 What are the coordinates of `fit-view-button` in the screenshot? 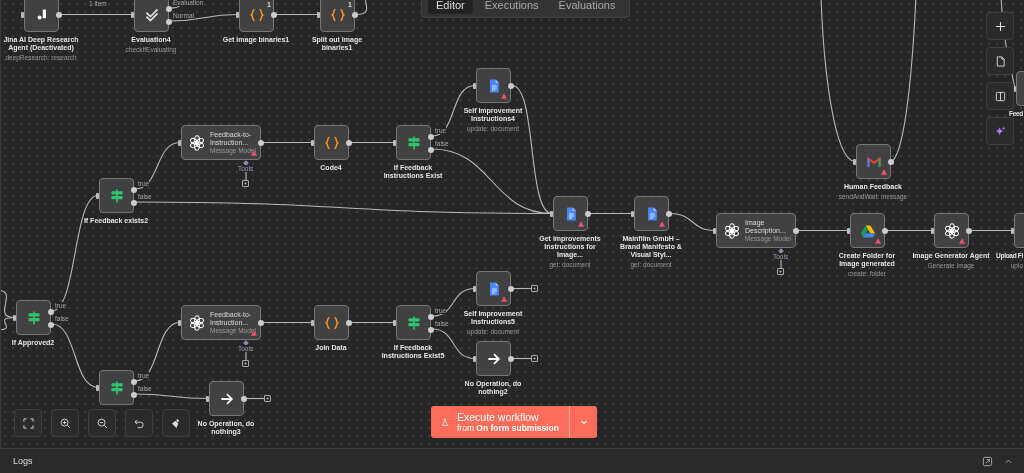 It's located at (28, 423).